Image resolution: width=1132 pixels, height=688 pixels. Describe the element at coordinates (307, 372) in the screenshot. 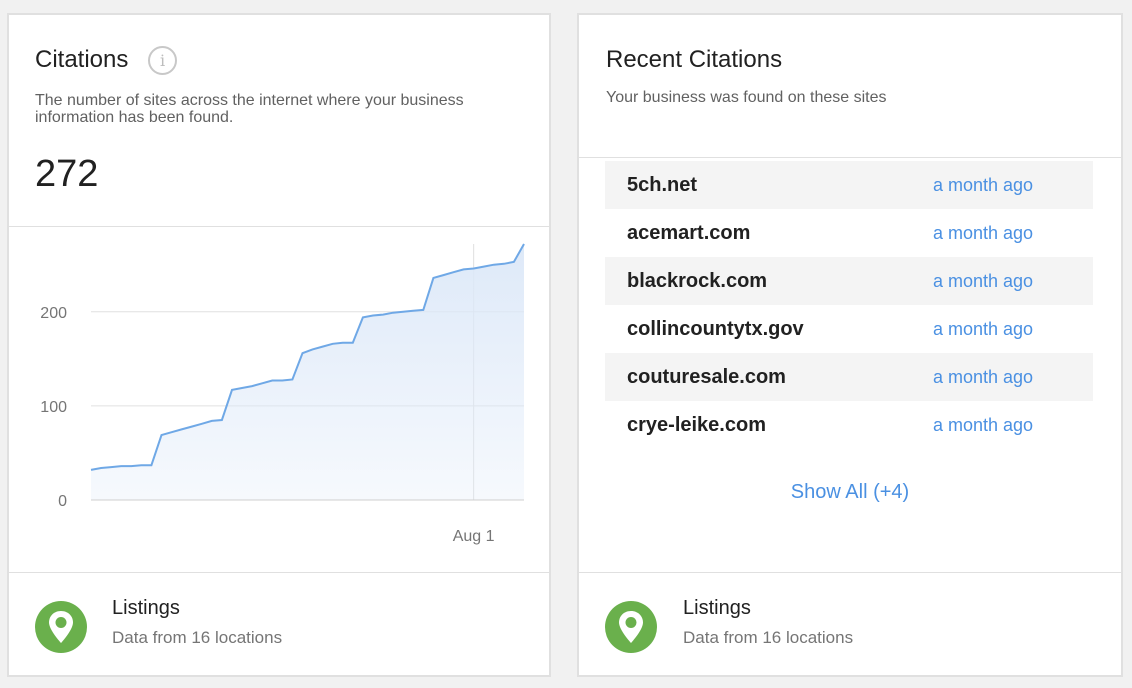

I see `area-fill` at that location.